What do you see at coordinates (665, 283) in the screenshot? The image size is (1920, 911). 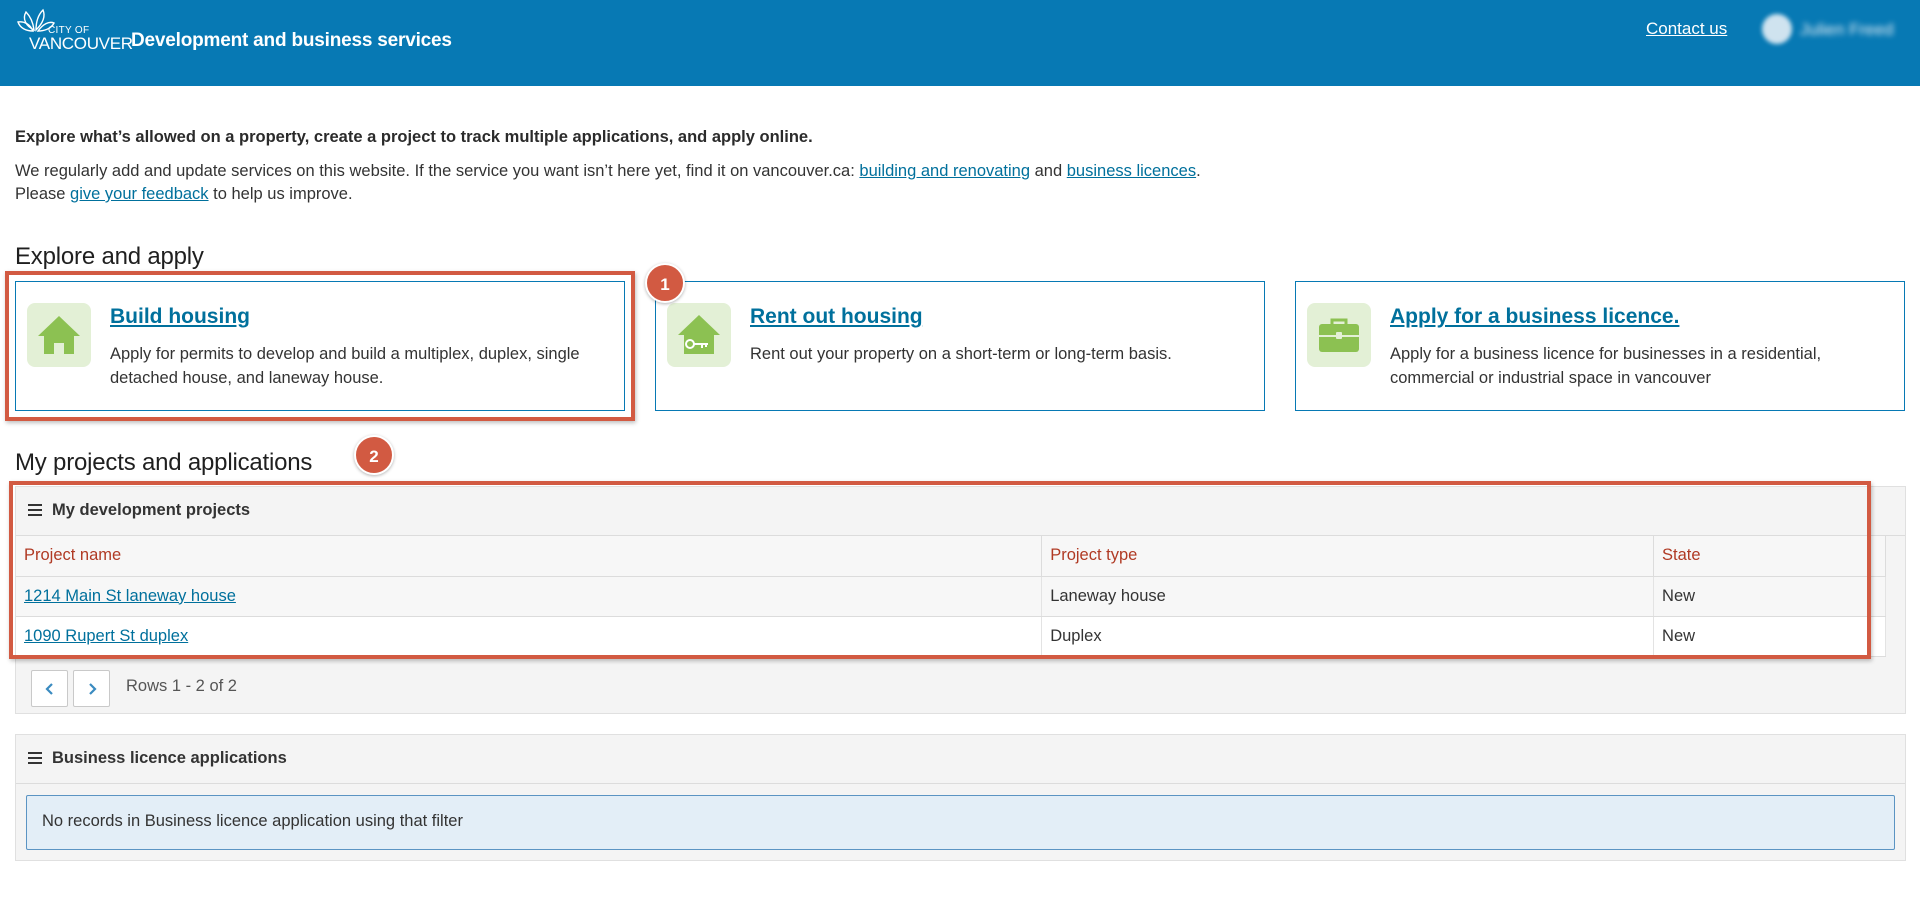 I see `callout-badge-1: 1` at bounding box center [665, 283].